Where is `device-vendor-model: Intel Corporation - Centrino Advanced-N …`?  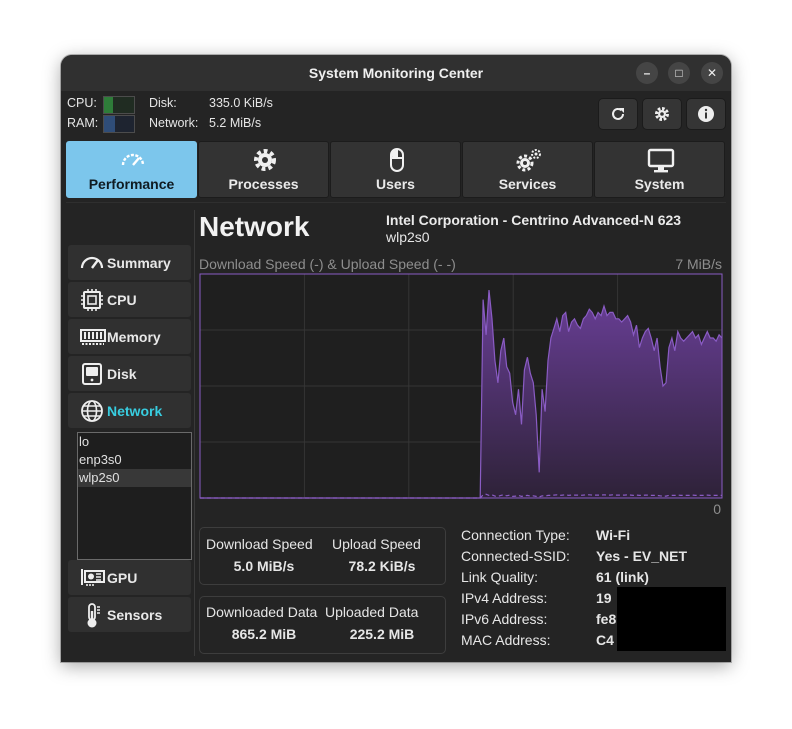
device-vendor-model: Intel Corporation - Centrino Advanced-N … is located at coordinates (534, 220).